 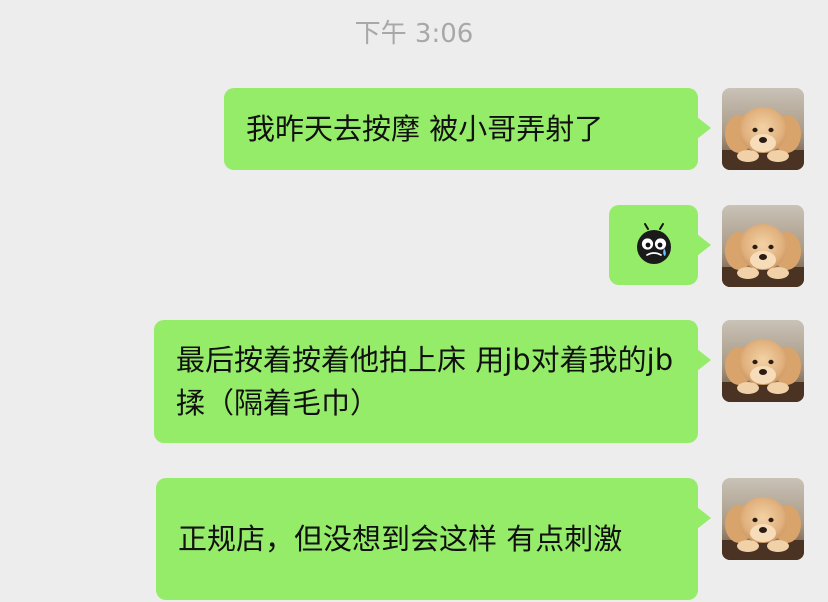 I want to click on message-bubble: 正规店，但没想到会这样 有点刺激, so click(x=433, y=539).